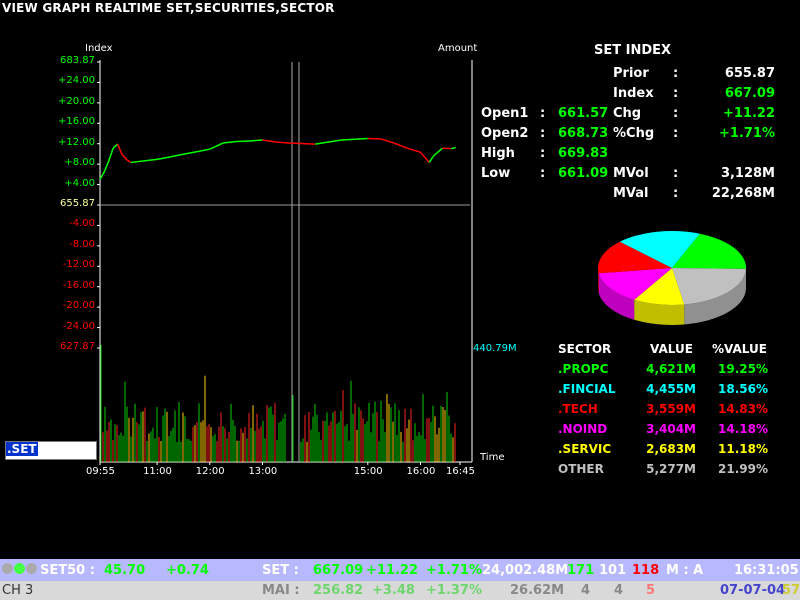 The height and width of the screenshot is (600, 800). Describe the element at coordinates (537, 590) in the screenshot. I see `mai-value-traded: 26.62M` at that location.